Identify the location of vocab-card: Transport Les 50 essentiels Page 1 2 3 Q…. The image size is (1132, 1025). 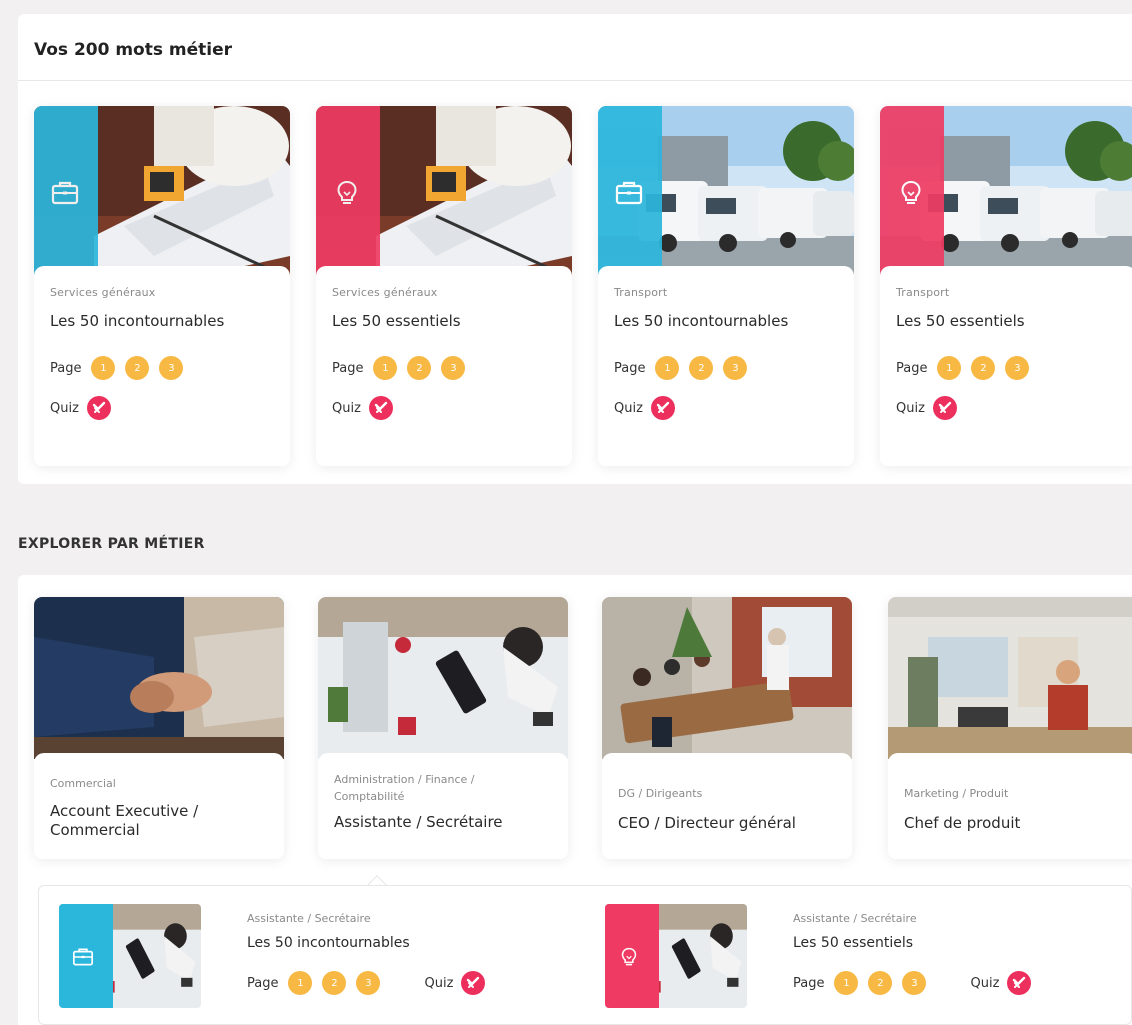
(1006, 286).